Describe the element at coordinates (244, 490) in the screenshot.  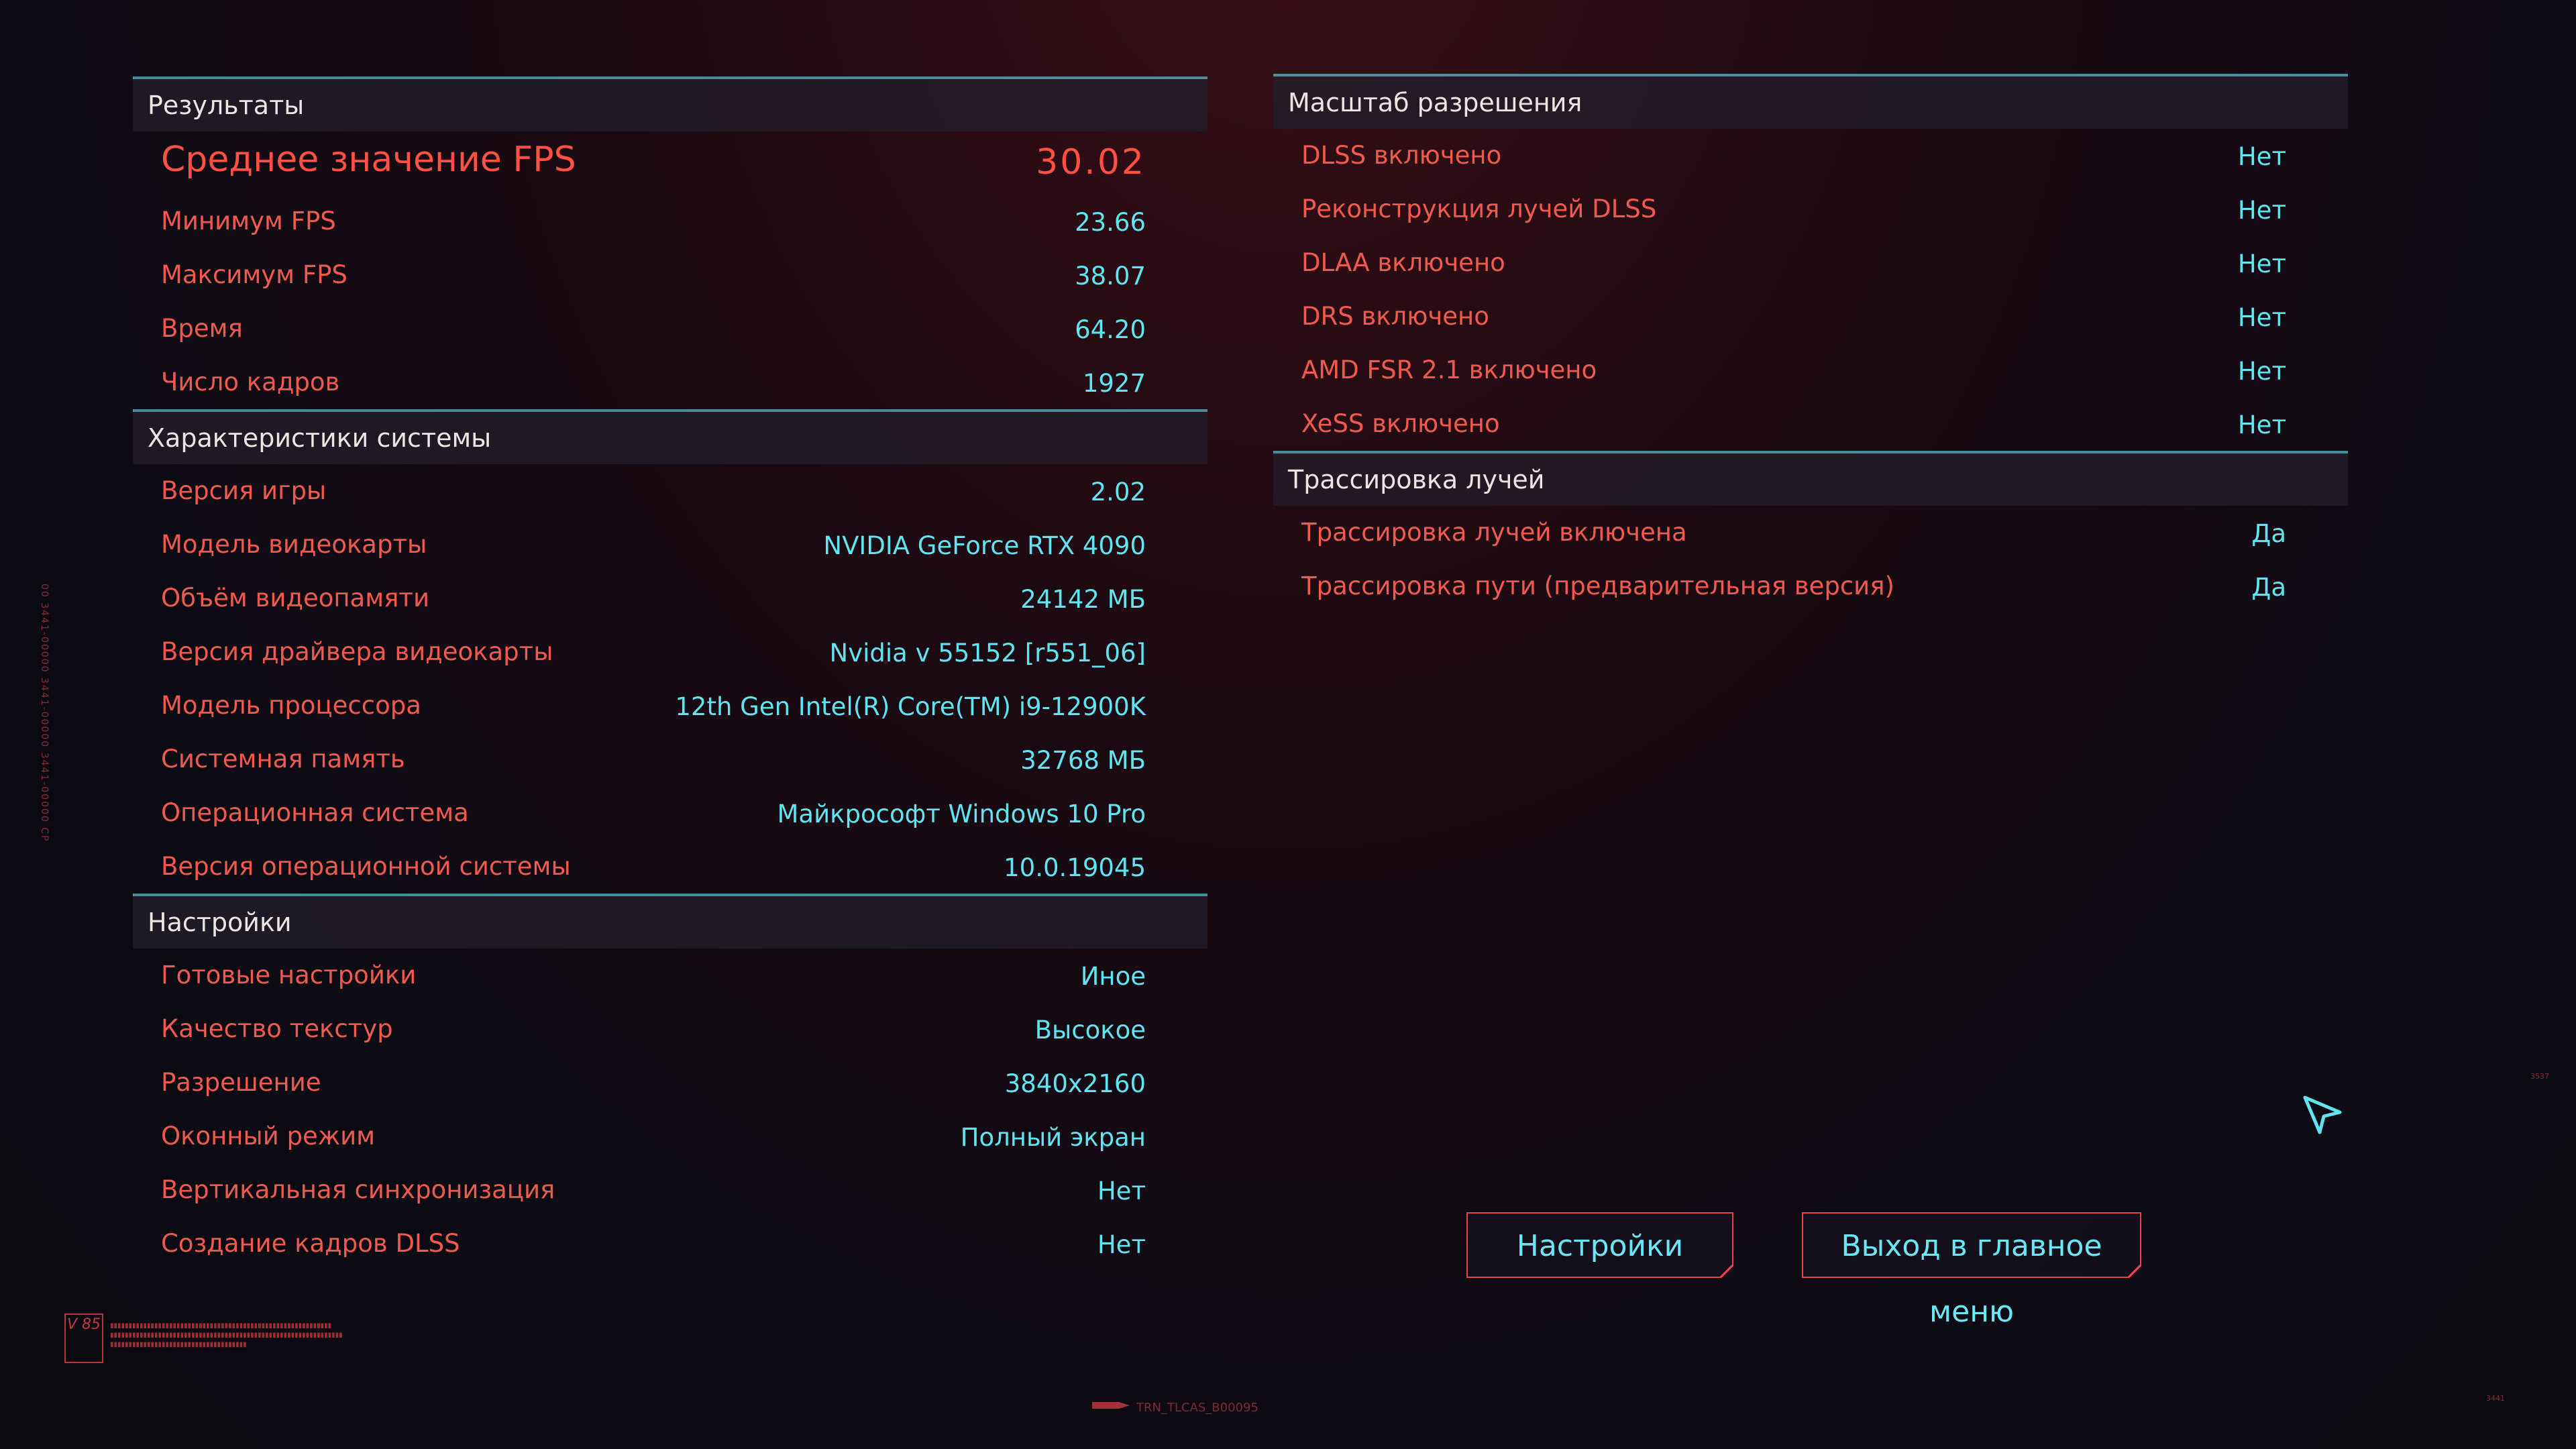
I see `system-label: Версия игры` at that location.